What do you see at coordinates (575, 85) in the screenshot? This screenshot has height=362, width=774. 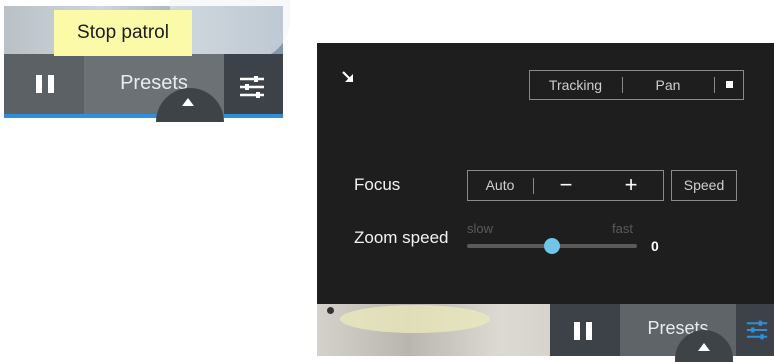 I see `tracking-button: Tracking` at bounding box center [575, 85].